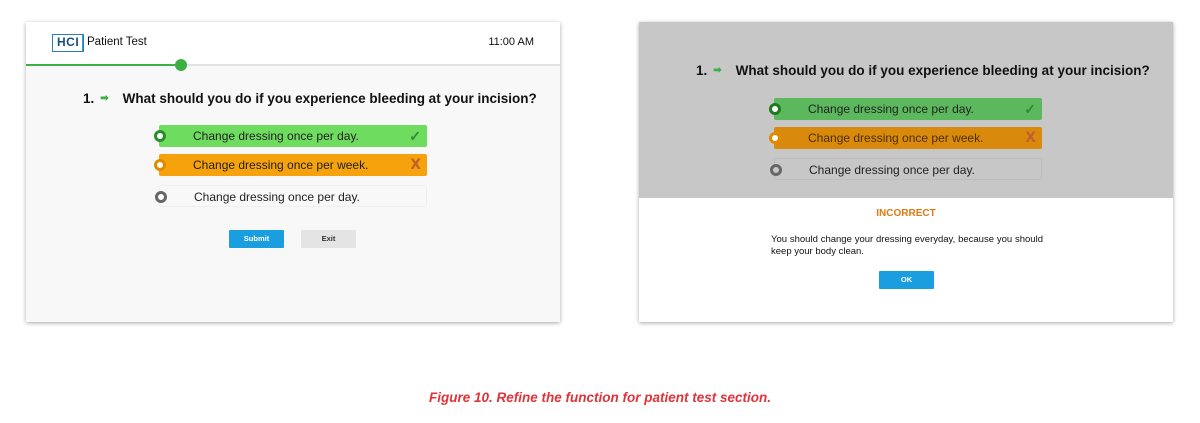  I want to click on progress-knob, so click(180, 65).